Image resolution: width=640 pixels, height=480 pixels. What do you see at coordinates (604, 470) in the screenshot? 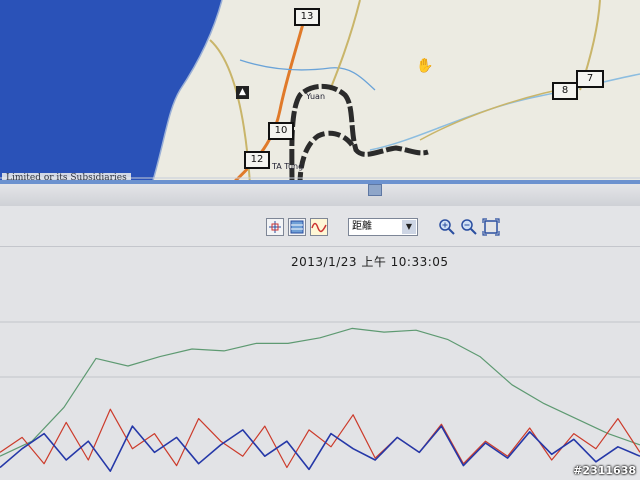
I see `watermark-label: #2311638` at bounding box center [604, 470].